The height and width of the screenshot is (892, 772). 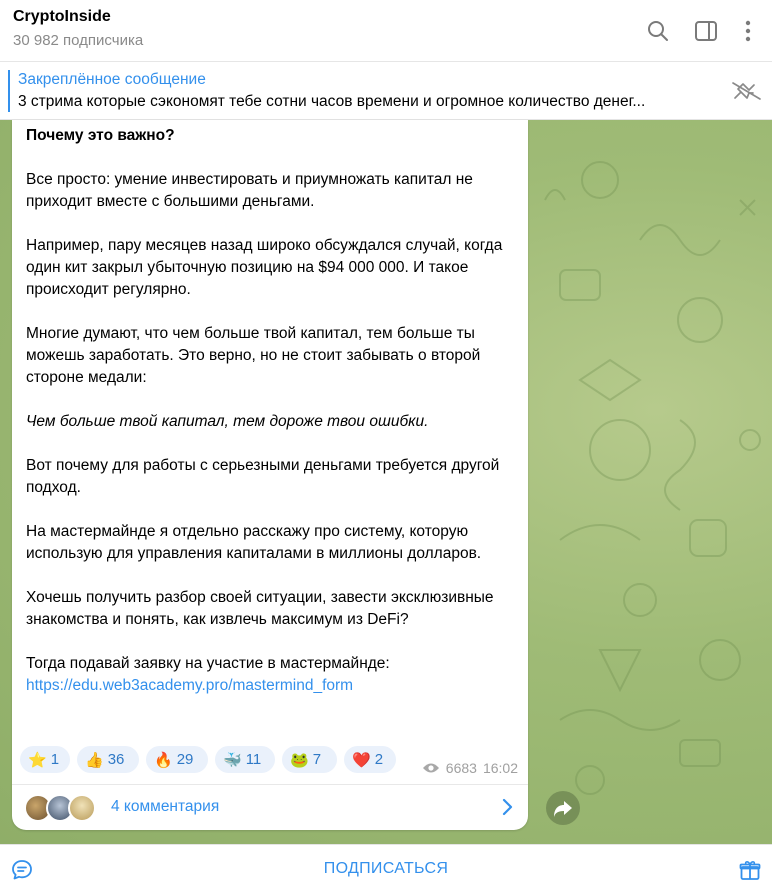 I want to click on chevron-right-icon, so click(x=507, y=807).